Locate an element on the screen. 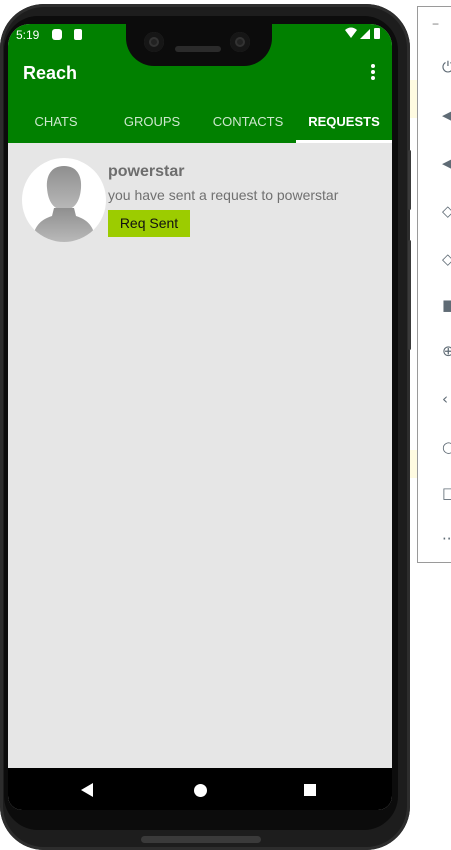 Image resolution: width=451 pixels, height=850 pixels. avatar is located at coordinates (64, 200).